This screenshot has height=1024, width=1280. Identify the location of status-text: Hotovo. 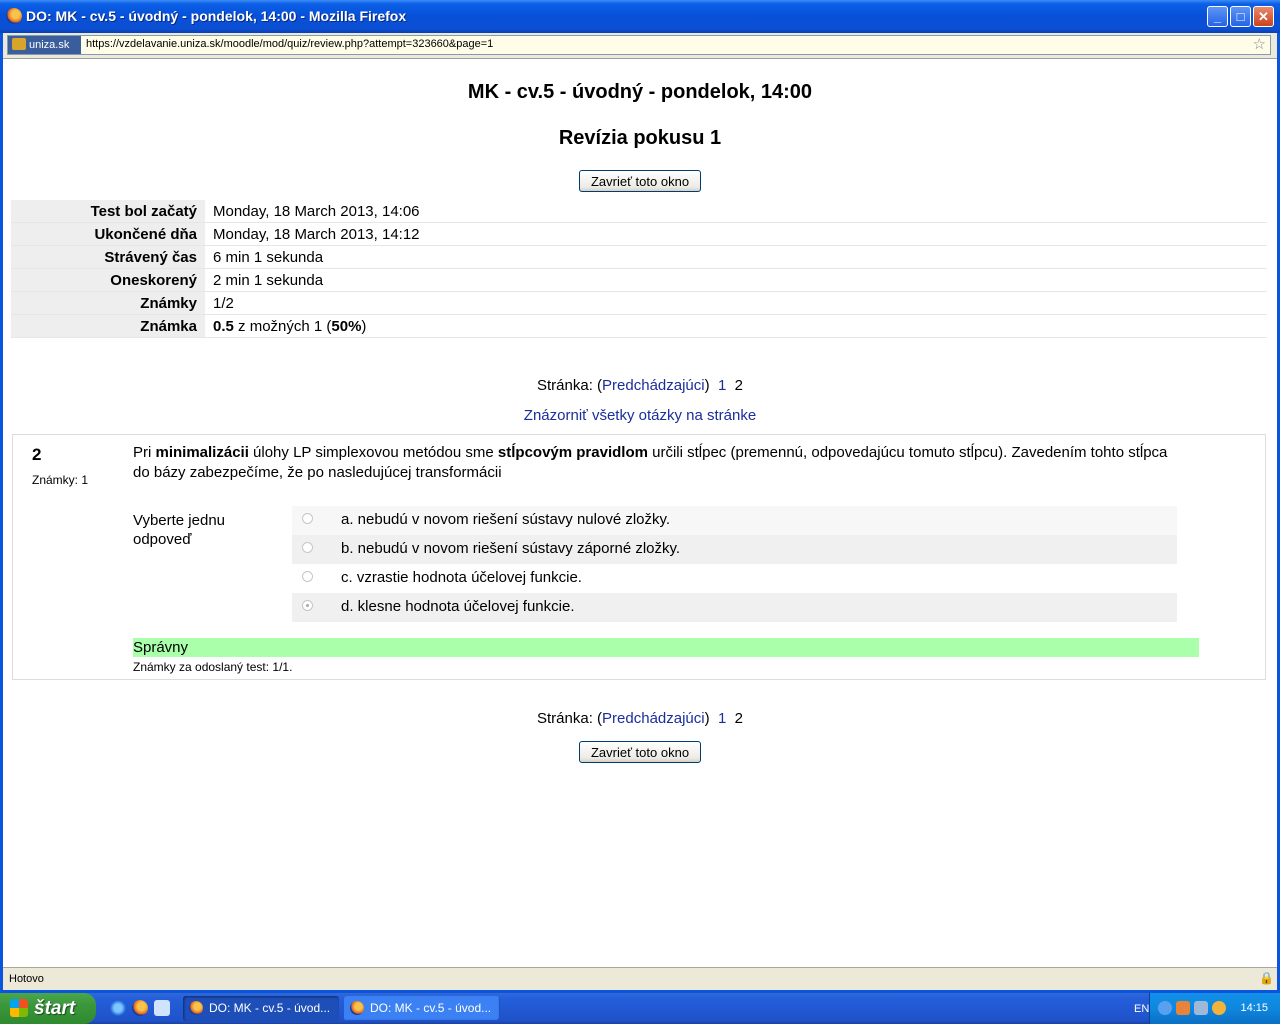
(26, 979).